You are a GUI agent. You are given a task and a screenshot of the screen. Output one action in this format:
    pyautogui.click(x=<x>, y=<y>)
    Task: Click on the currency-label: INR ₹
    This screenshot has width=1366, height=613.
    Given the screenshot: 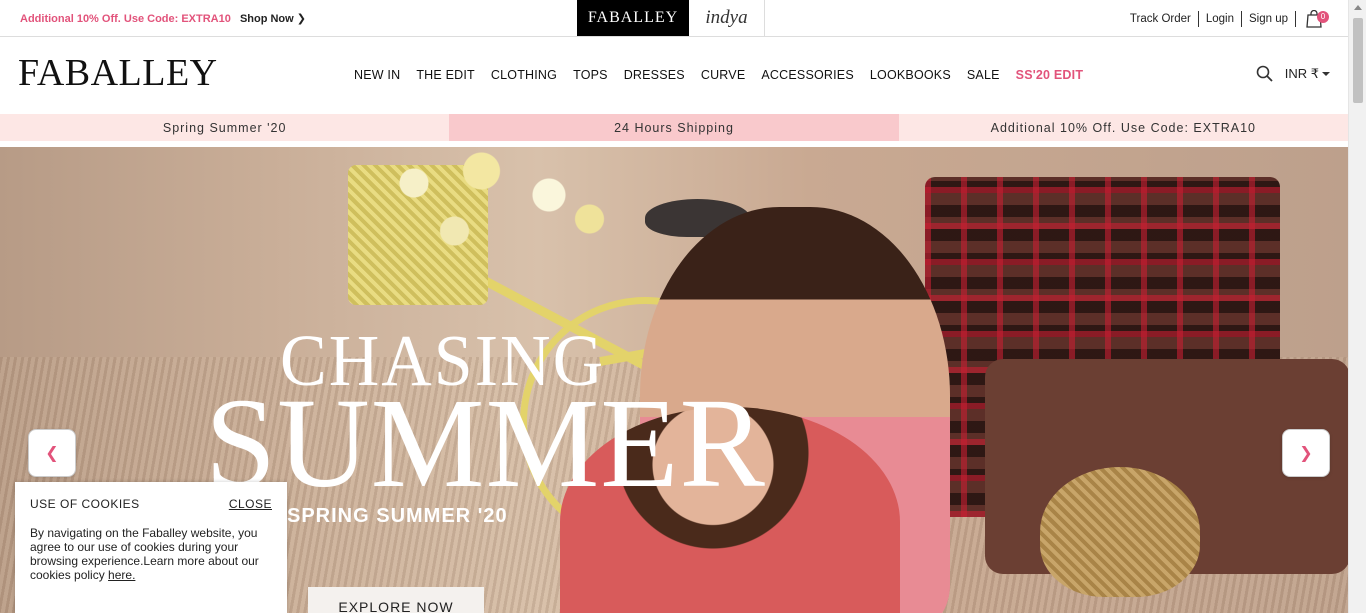 What is the action you would take?
    pyautogui.click(x=1301, y=73)
    